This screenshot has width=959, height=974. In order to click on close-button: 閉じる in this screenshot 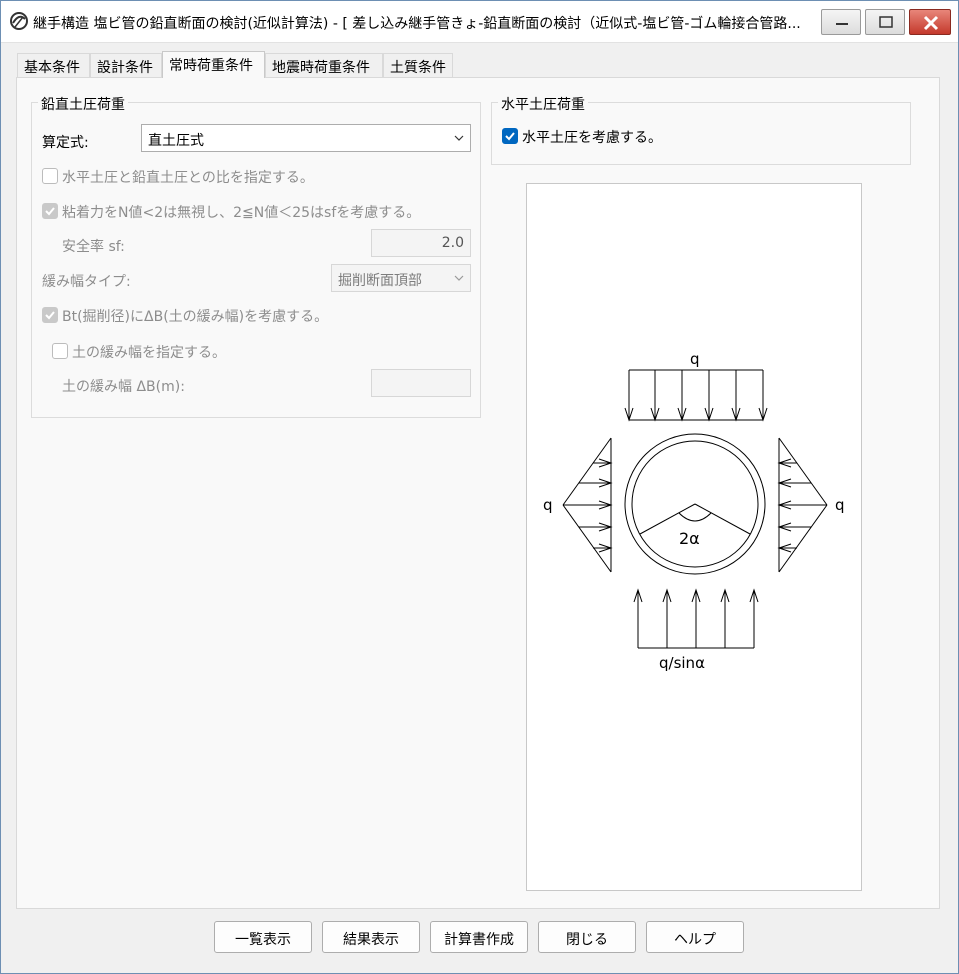, I will do `click(587, 937)`.